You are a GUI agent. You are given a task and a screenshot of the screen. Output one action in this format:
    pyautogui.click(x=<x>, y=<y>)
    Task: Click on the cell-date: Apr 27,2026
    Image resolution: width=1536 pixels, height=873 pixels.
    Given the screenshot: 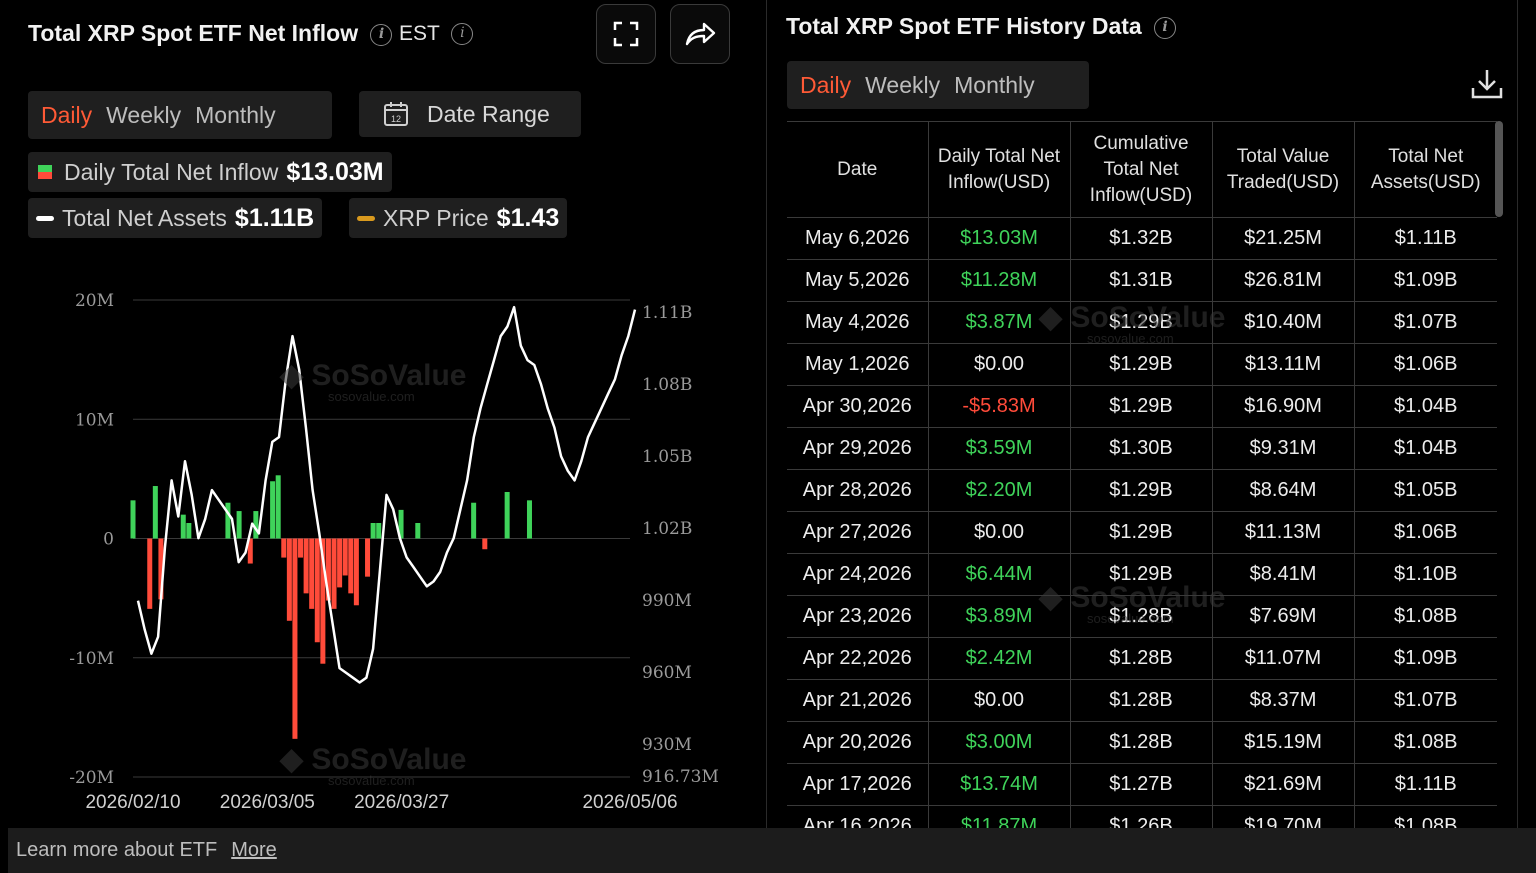 What is the action you would take?
    pyautogui.click(x=858, y=532)
    